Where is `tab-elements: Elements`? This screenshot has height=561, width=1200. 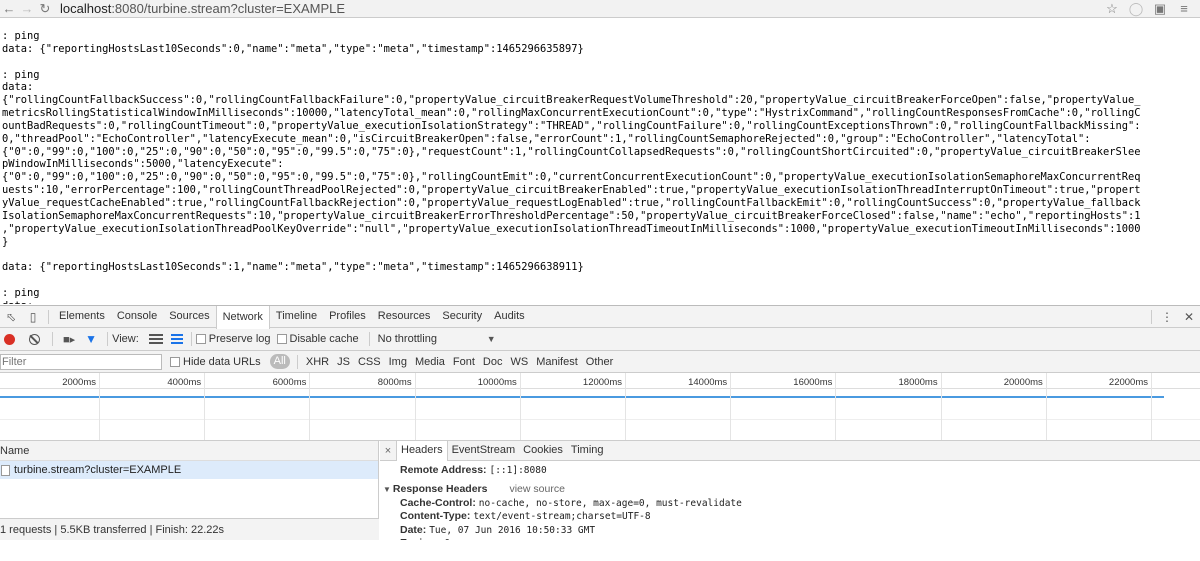
tab-elements: Elements is located at coordinates (82, 317).